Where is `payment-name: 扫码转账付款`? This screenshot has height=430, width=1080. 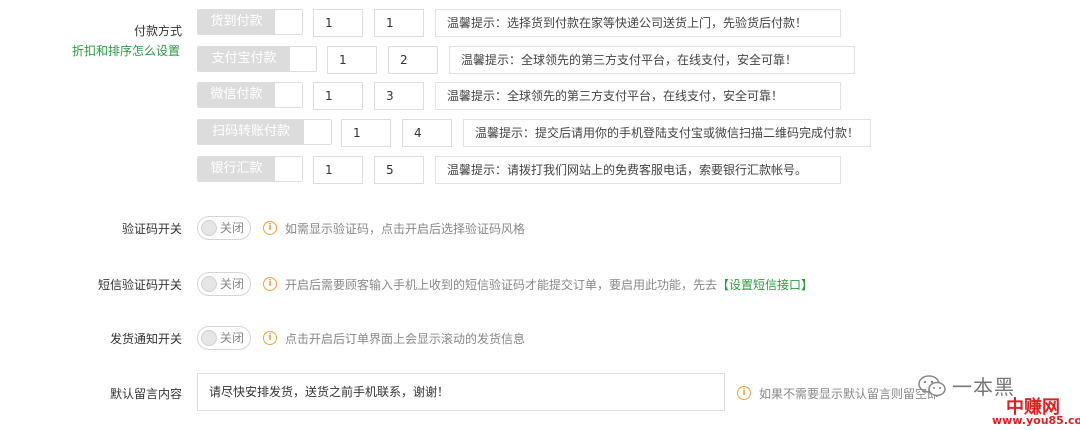 payment-name: 扫码转账付款 is located at coordinates (251, 132).